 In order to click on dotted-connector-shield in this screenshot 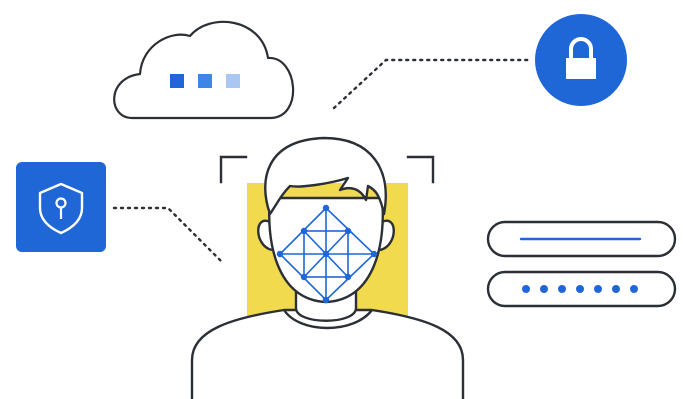, I will do `click(168, 235)`.